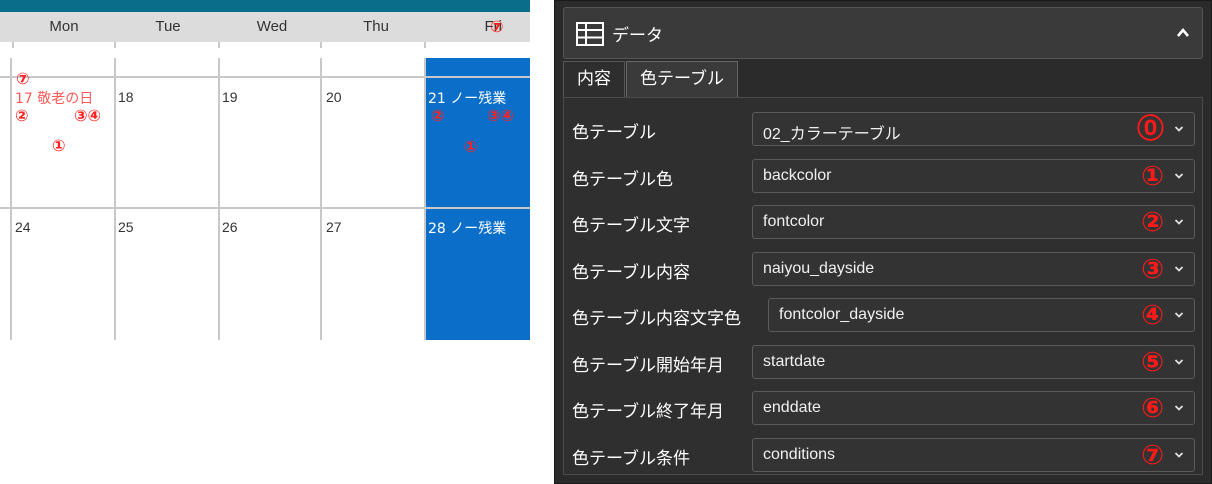 Image resolution: width=1212 pixels, height=484 pixels. Describe the element at coordinates (842, 314) in the screenshot. I see `row-select-value: fontcolor_dayside` at that location.